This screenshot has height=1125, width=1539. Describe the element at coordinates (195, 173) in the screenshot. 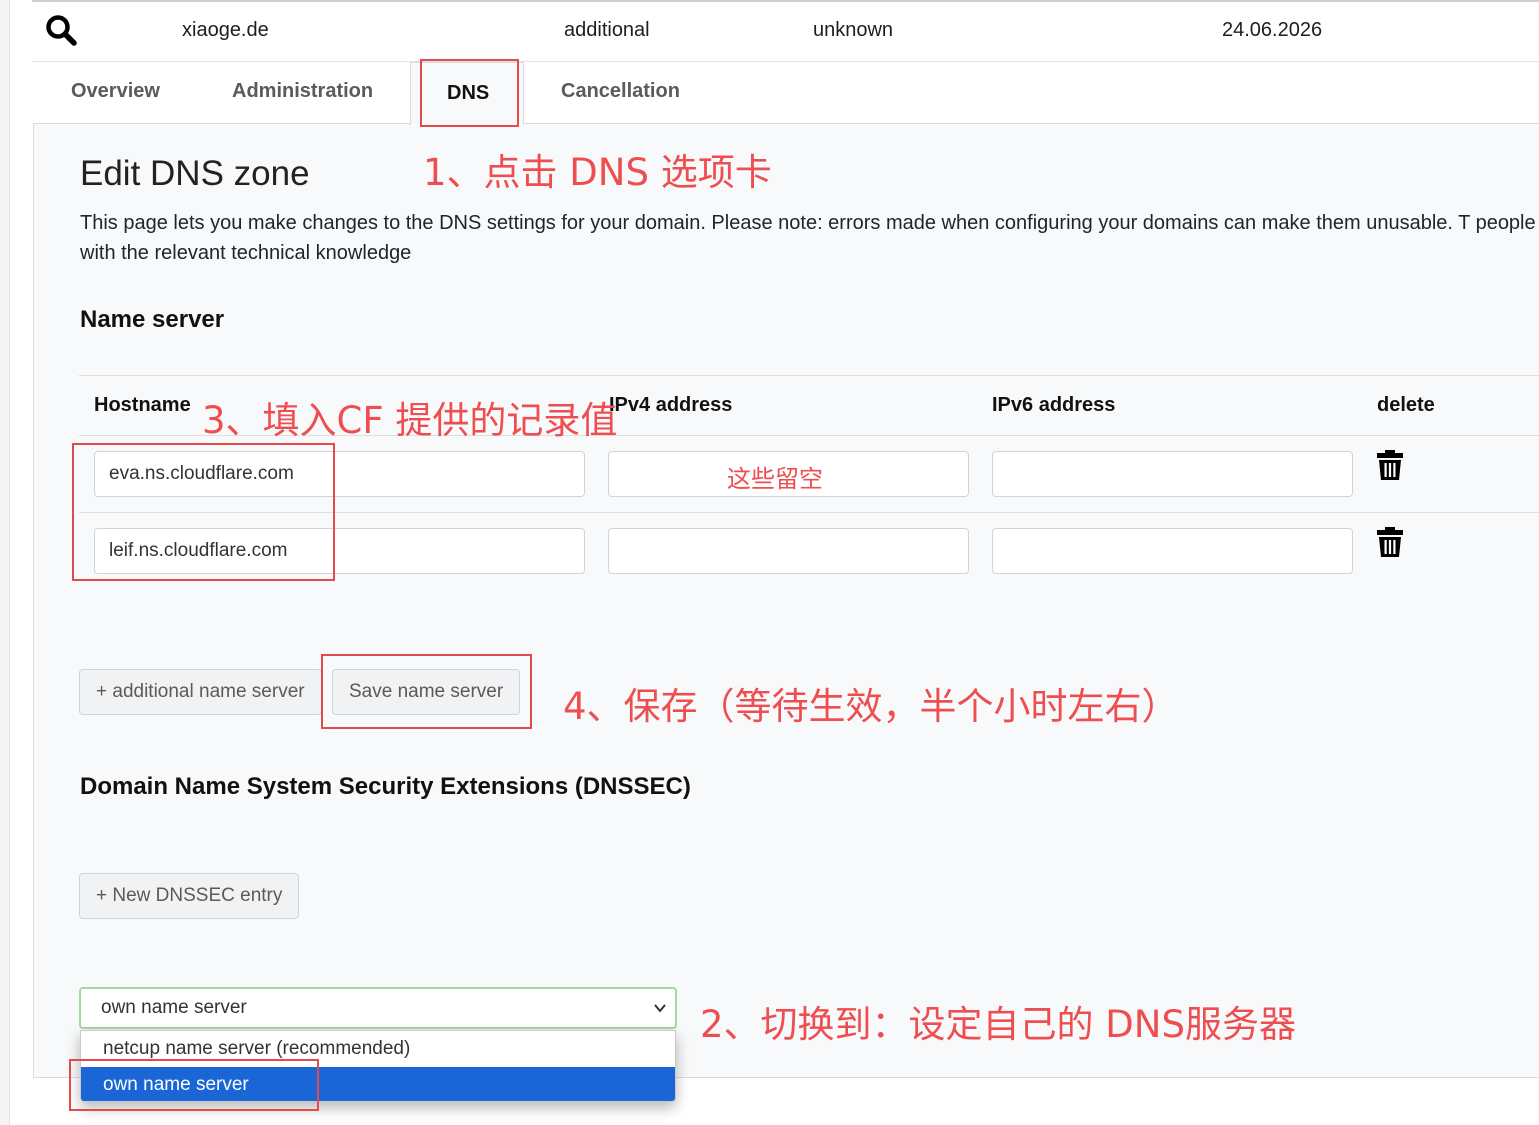

I see `page-title: Edit DNS zone` at that location.